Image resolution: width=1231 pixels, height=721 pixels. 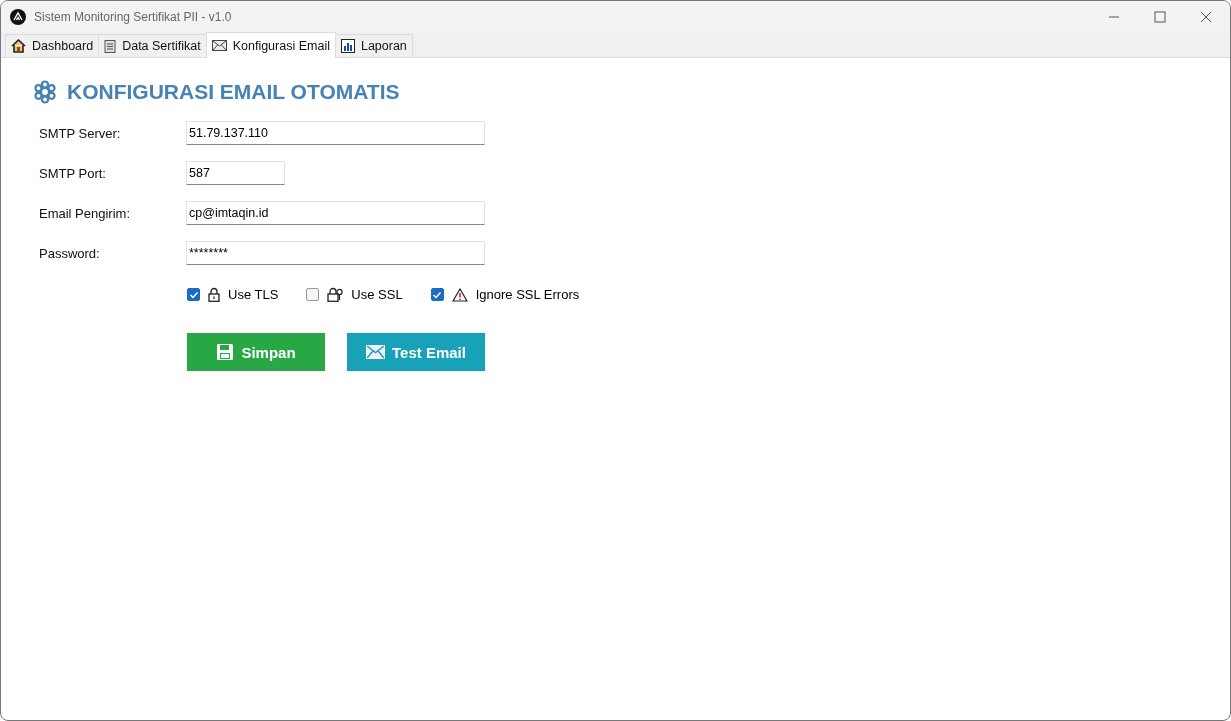 What do you see at coordinates (335, 213) in the screenshot?
I see `input-field: cp@imtaqin.id` at bounding box center [335, 213].